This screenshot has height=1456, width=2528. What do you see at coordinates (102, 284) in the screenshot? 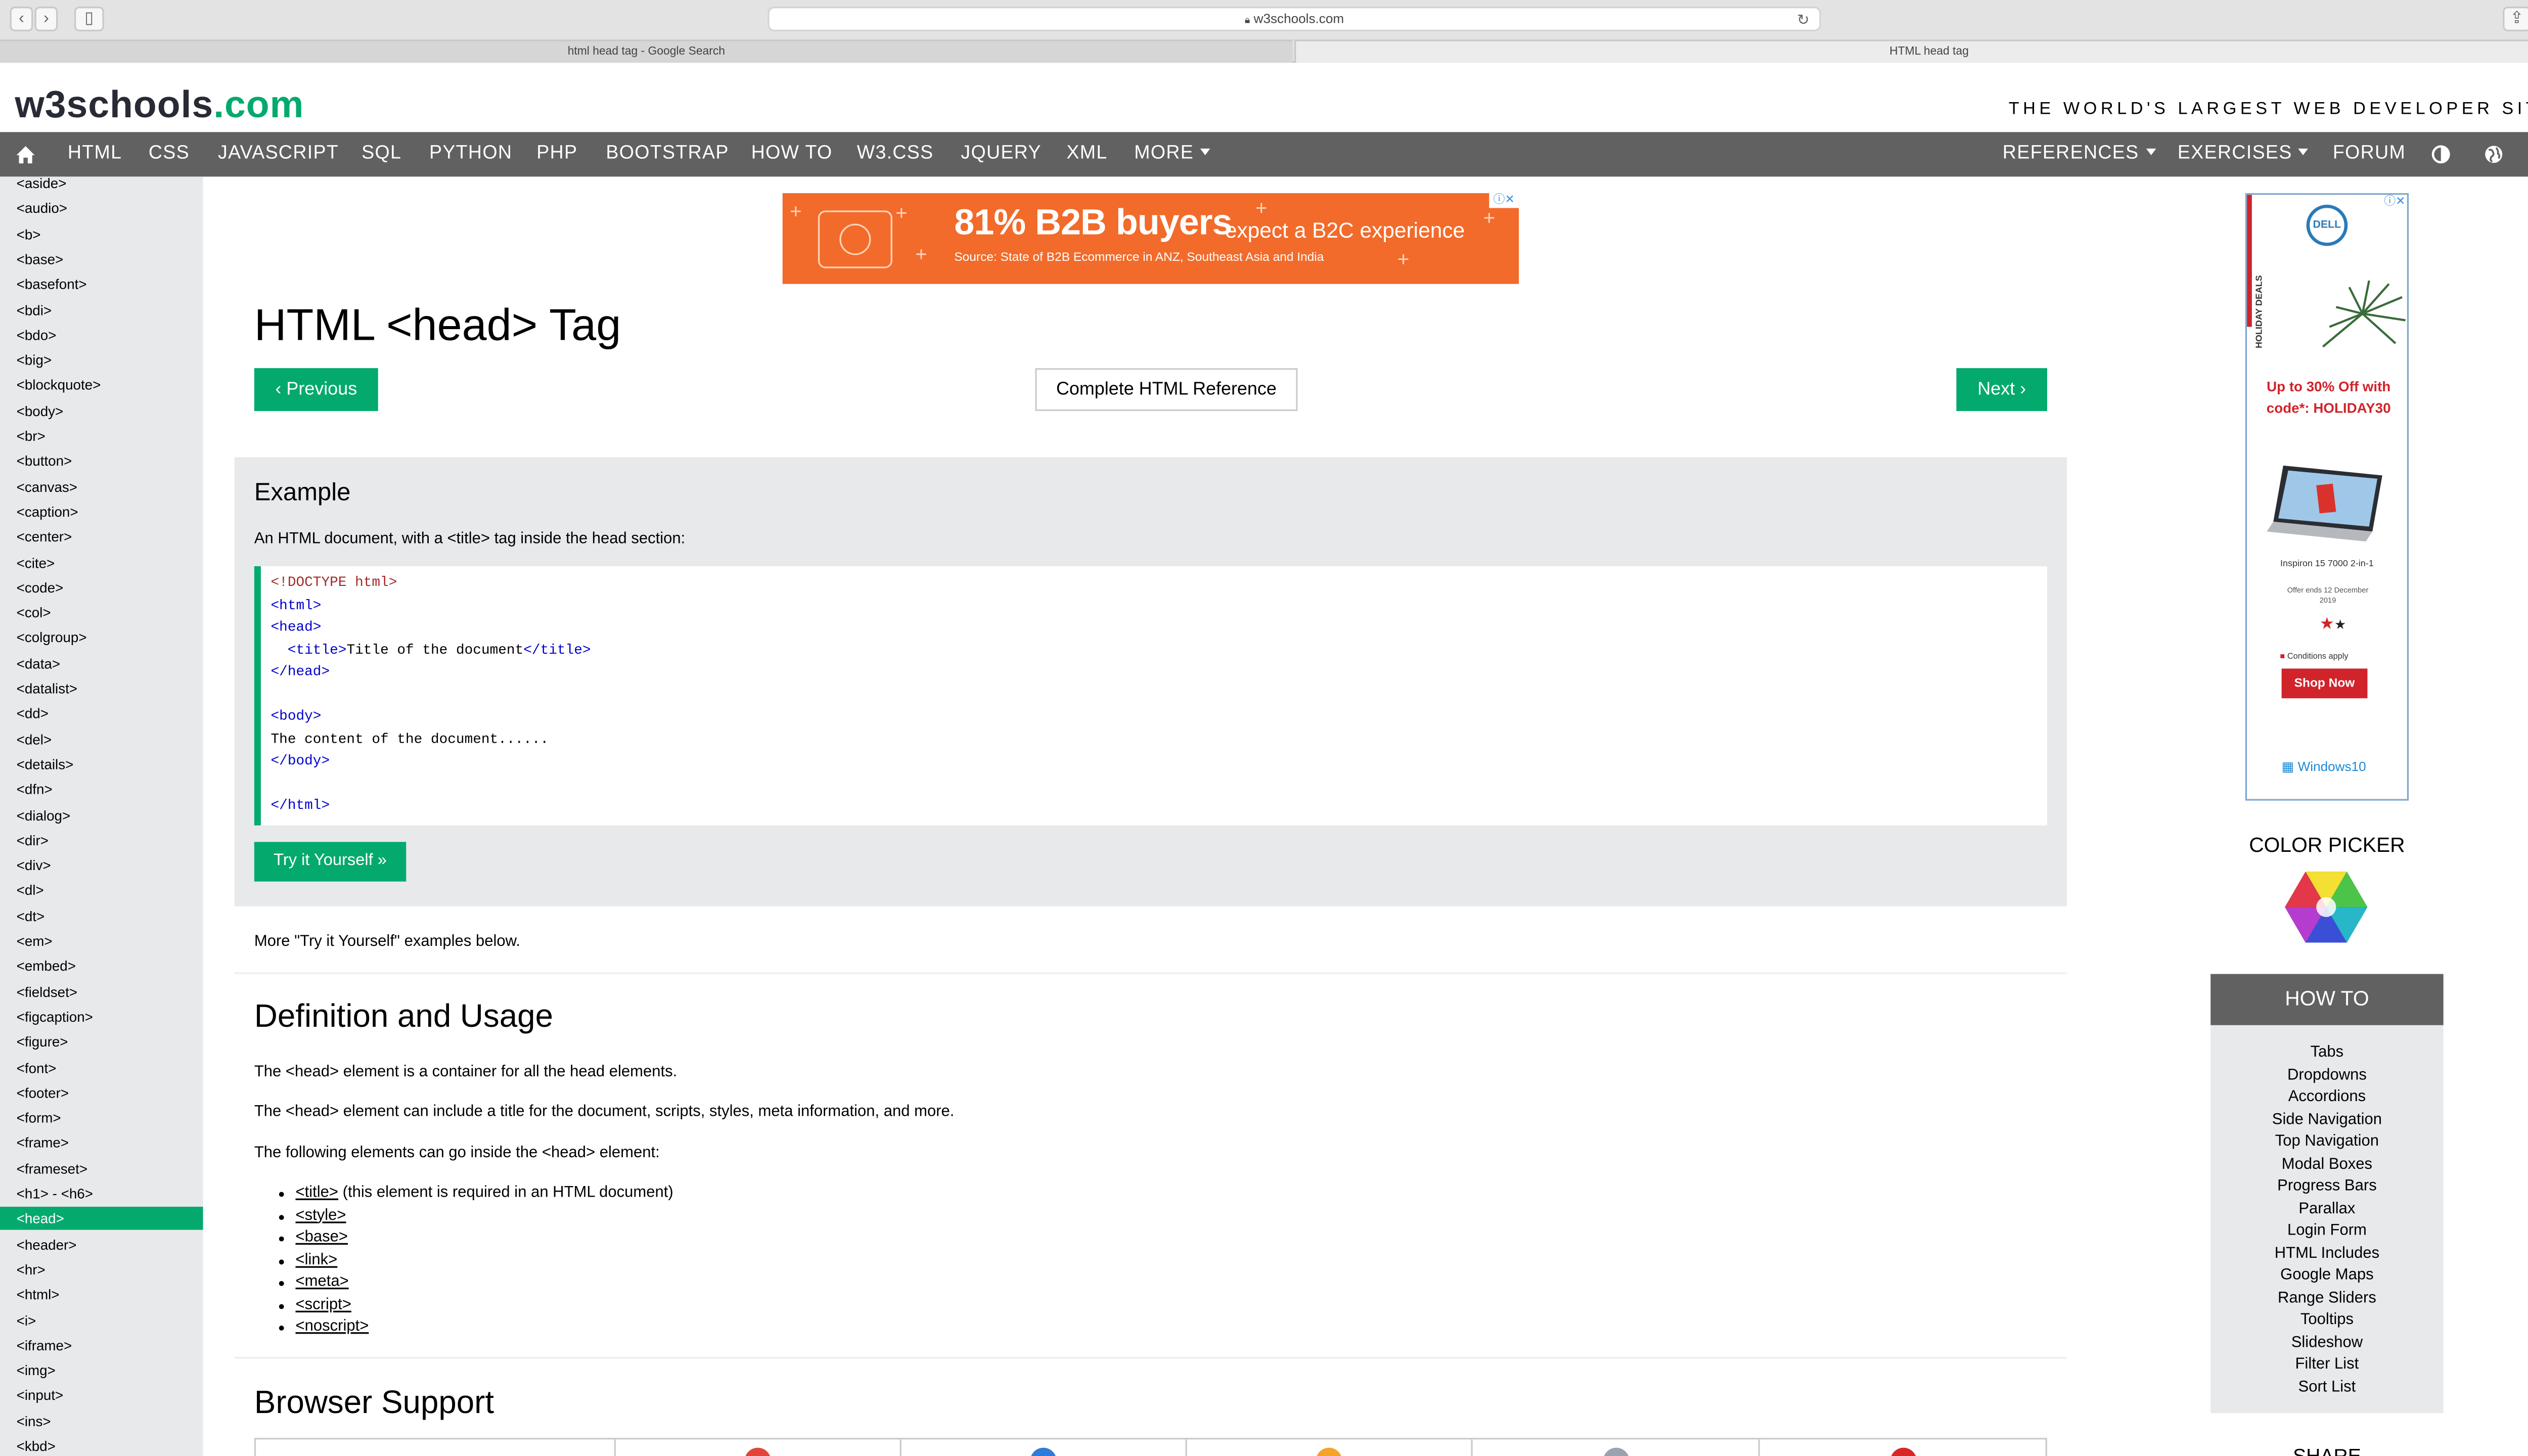
I see `sidebar-item: <basefont>` at bounding box center [102, 284].